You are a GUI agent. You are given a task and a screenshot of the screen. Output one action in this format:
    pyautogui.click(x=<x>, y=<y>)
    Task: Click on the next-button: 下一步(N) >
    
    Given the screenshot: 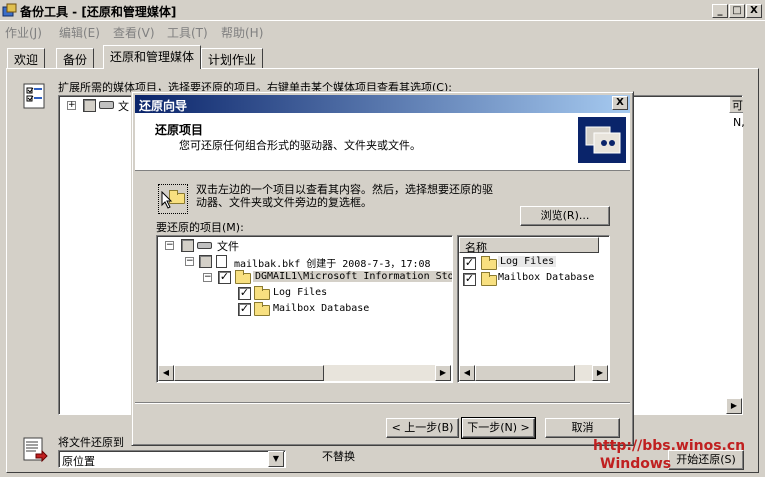 What is the action you would take?
    pyautogui.click(x=498, y=428)
    